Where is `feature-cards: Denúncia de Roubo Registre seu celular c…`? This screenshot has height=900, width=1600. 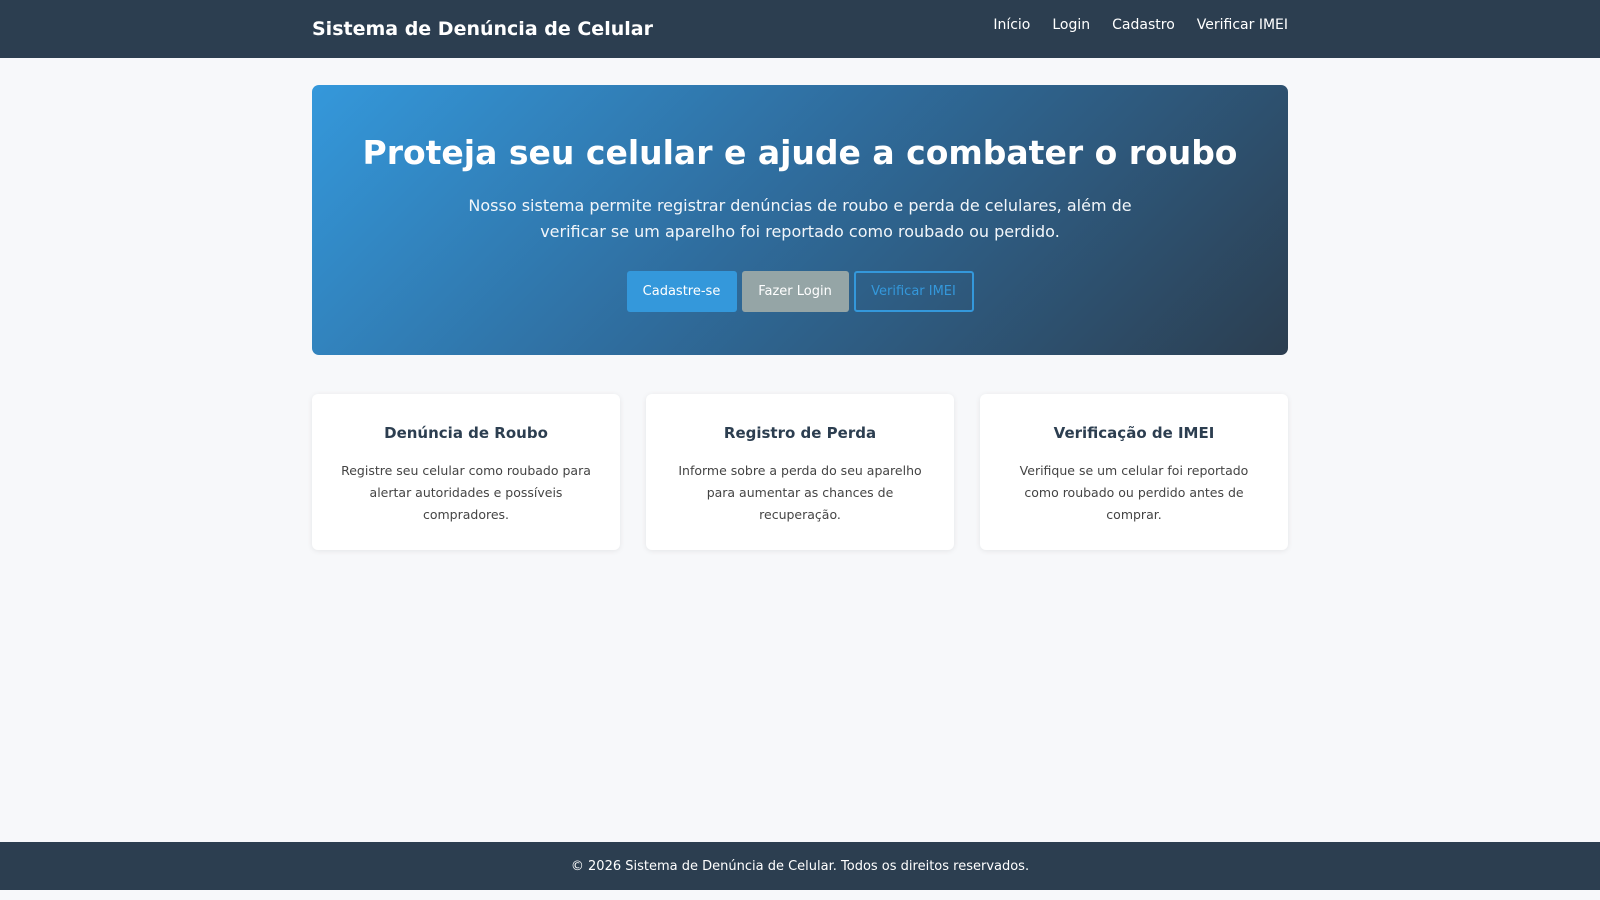
feature-cards: Denúncia de Roubo Registre seu celular c… is located at coordinates (800, 472).